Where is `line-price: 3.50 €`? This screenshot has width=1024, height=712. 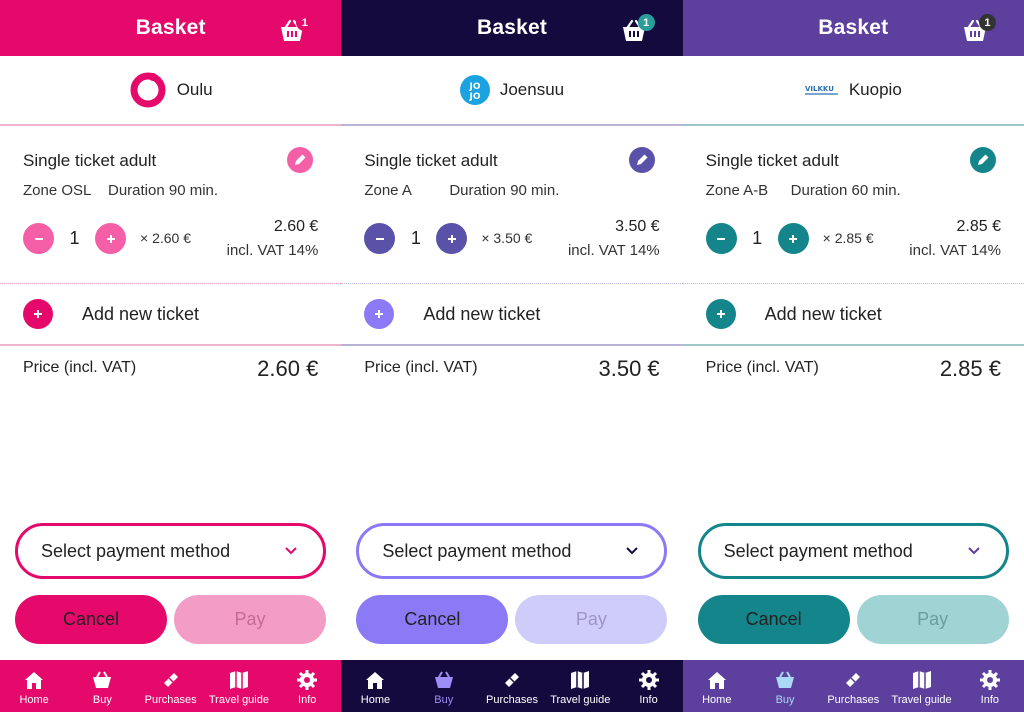 line-price: 3.50 € is located at coordinates (637, 226).